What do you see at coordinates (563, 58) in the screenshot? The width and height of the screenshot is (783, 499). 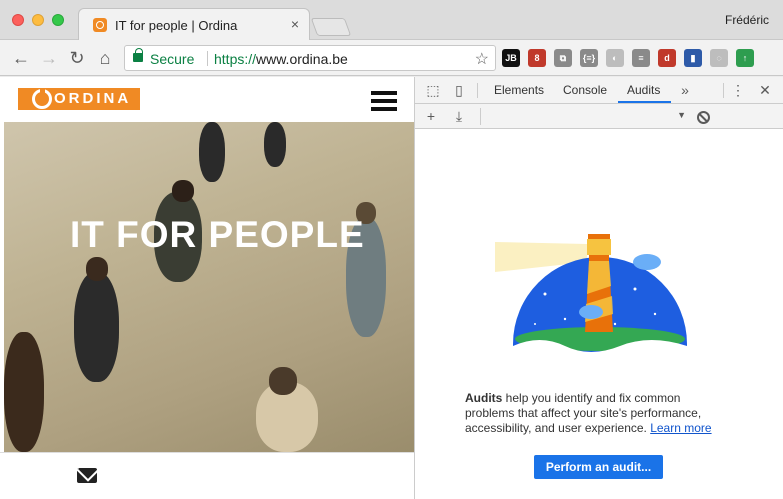 I see `cast-icon: ⧉` at bounding box center [563, 58].